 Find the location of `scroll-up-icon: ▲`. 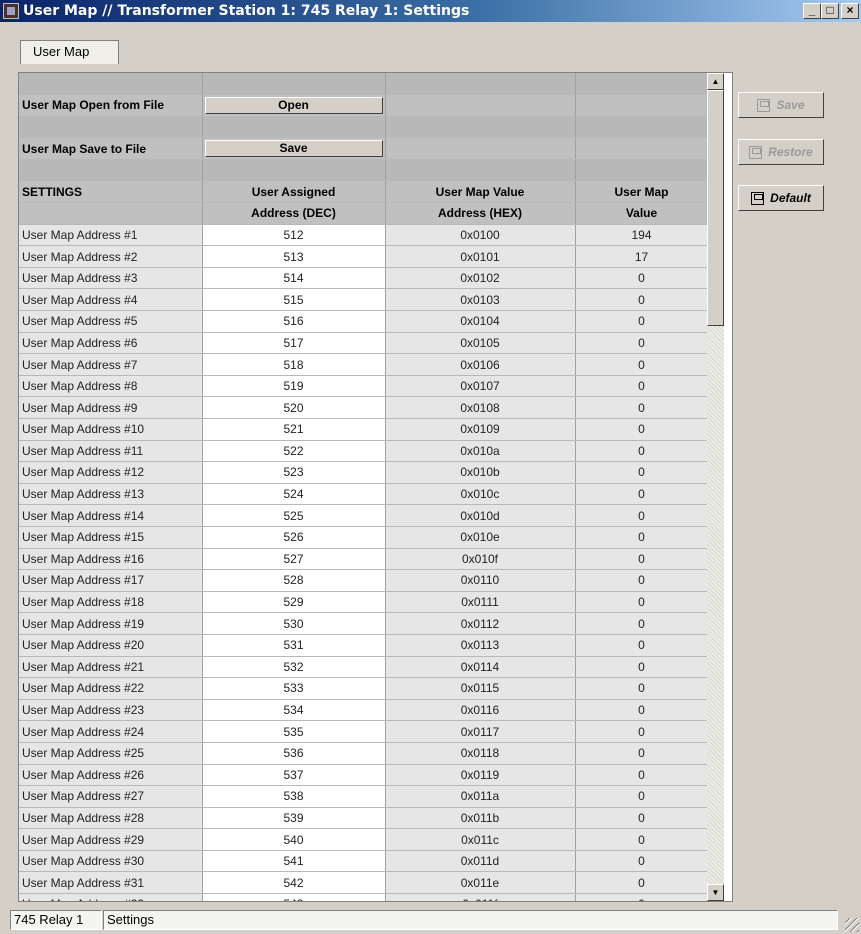

scroll-up-icon: ▲ is located at coordinates (715, 81).